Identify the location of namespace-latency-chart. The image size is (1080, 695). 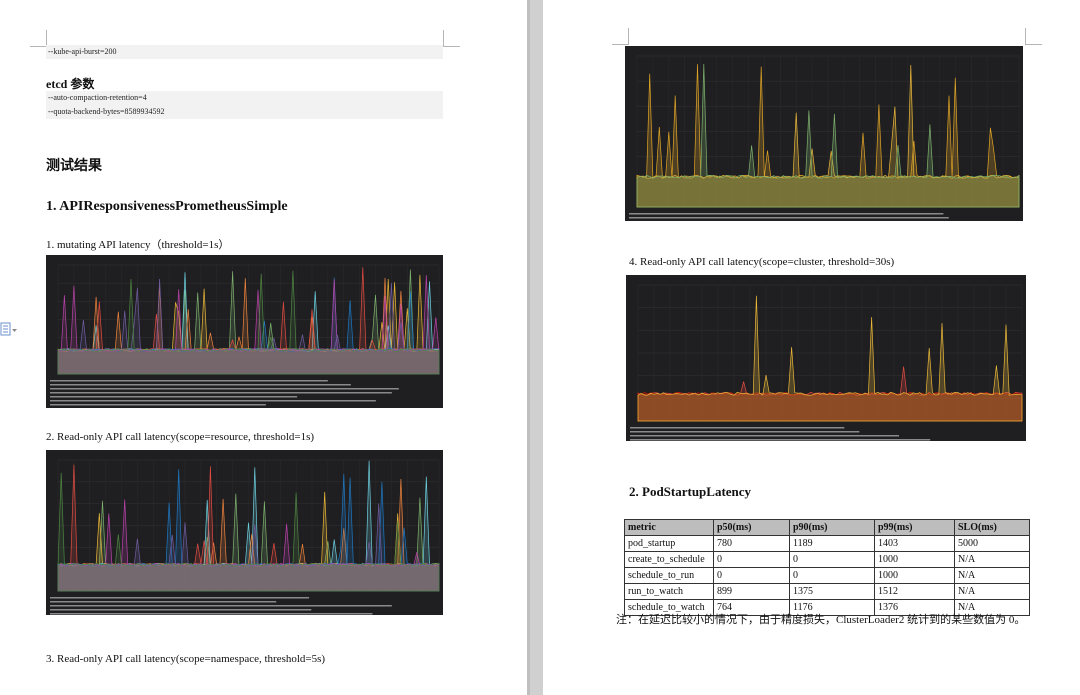
(824, 133).